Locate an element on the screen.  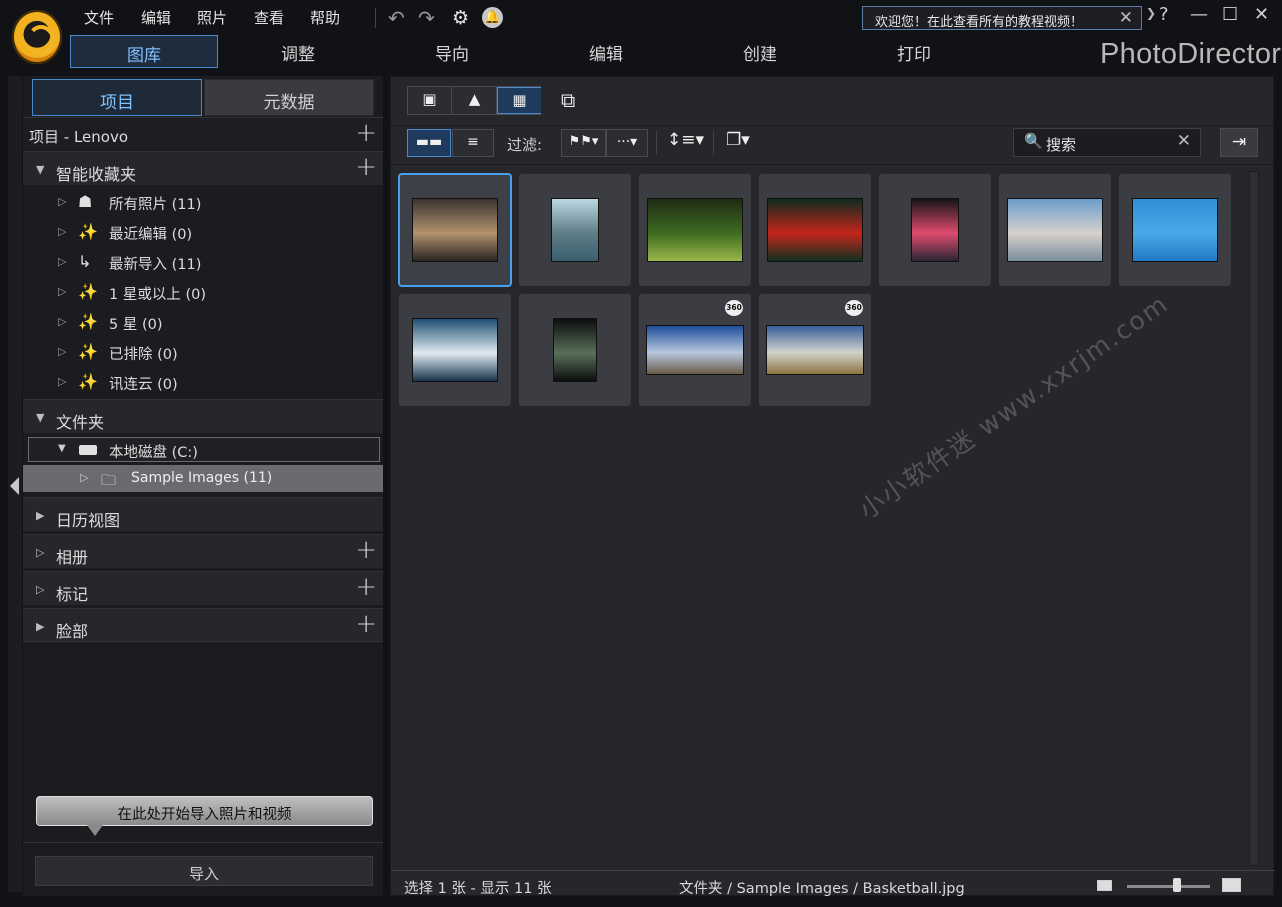
notification-bell-icon: 🔔 is located at coordinates (492, 17).